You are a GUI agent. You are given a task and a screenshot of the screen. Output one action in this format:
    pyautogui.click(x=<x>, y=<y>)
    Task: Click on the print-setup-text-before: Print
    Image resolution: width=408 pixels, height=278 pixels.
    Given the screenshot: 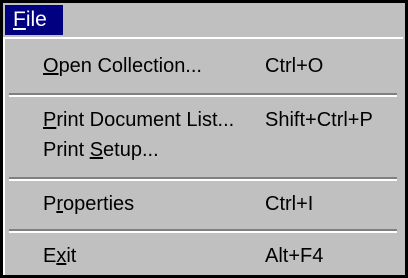 What is the action you would take?
    pyautogui.click(x=66, y=150)
    